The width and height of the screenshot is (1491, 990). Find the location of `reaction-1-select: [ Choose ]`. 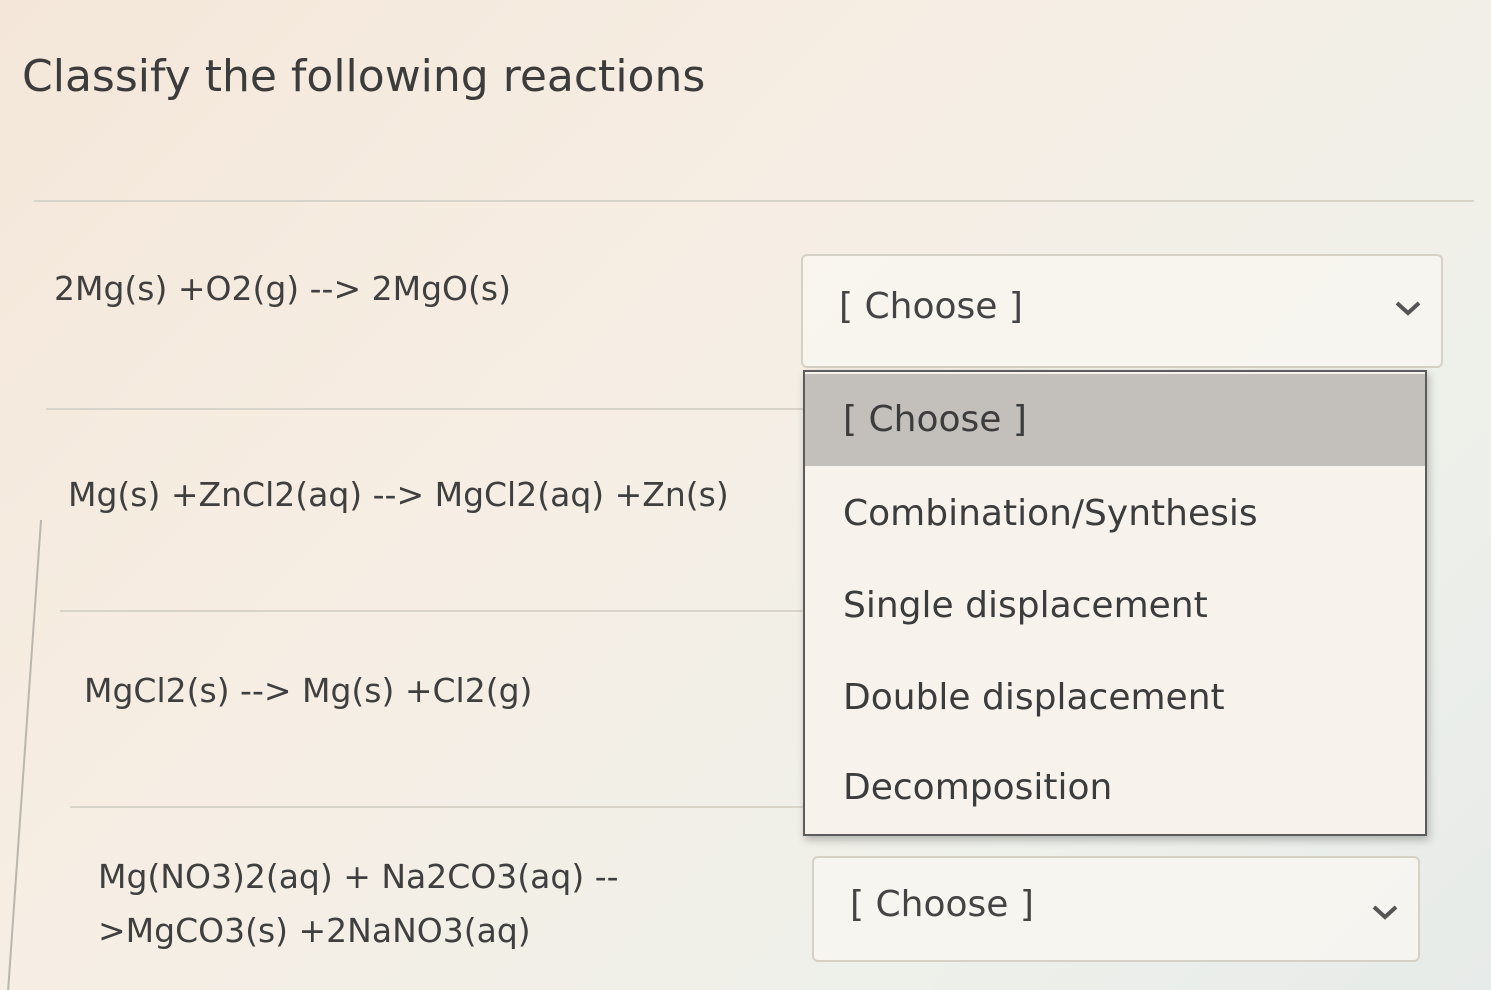

reaction-1-select: [ Choose ] is located at coordinates (1122, 311).